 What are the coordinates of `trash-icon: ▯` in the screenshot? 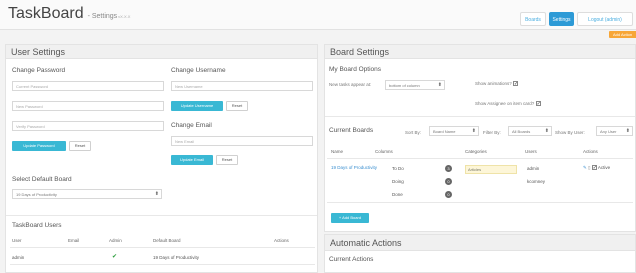 It's located at (589, 167).